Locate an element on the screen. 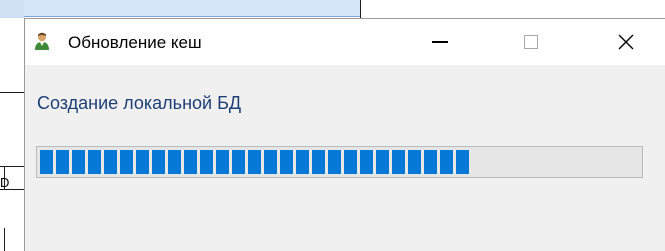 The image size is (665, 251). background-selected-cell is located at coordinates (192, 8).